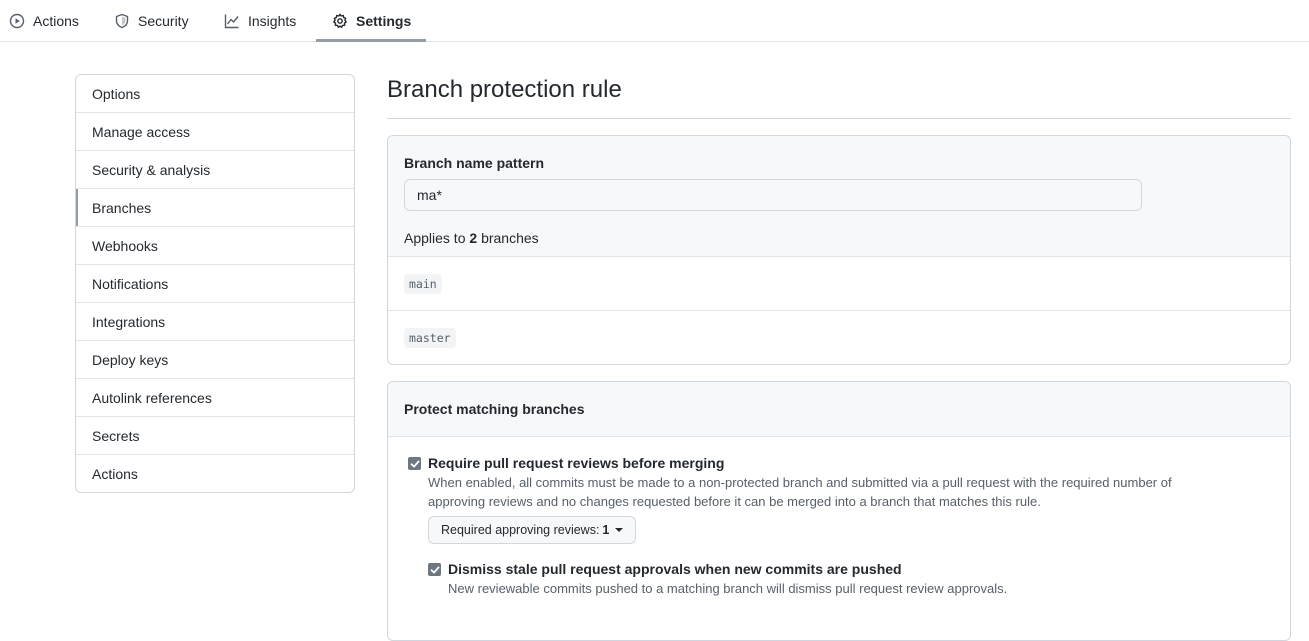  What do you see at coordinates (272, 21) in the screenshot?
I see `tab-label: Insights` at bounding box center [272, 21].